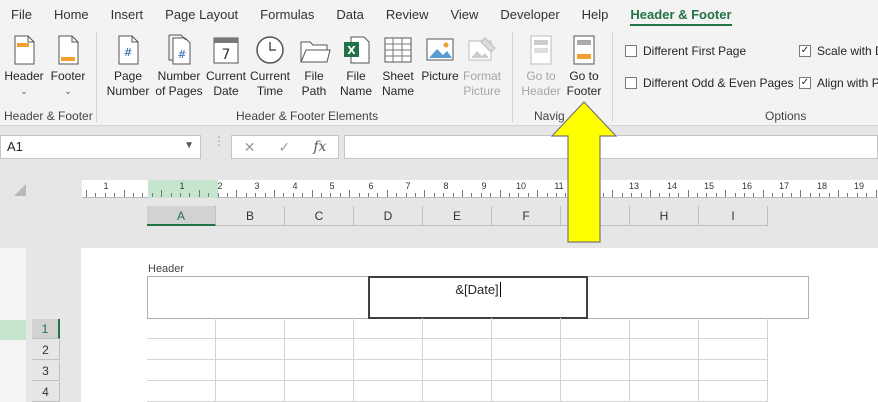  What do you see at coordinates (685, 51) in the screenshot?
I see `different-first-page-checkbox: Different First Page` at bounding box center [685, 51].